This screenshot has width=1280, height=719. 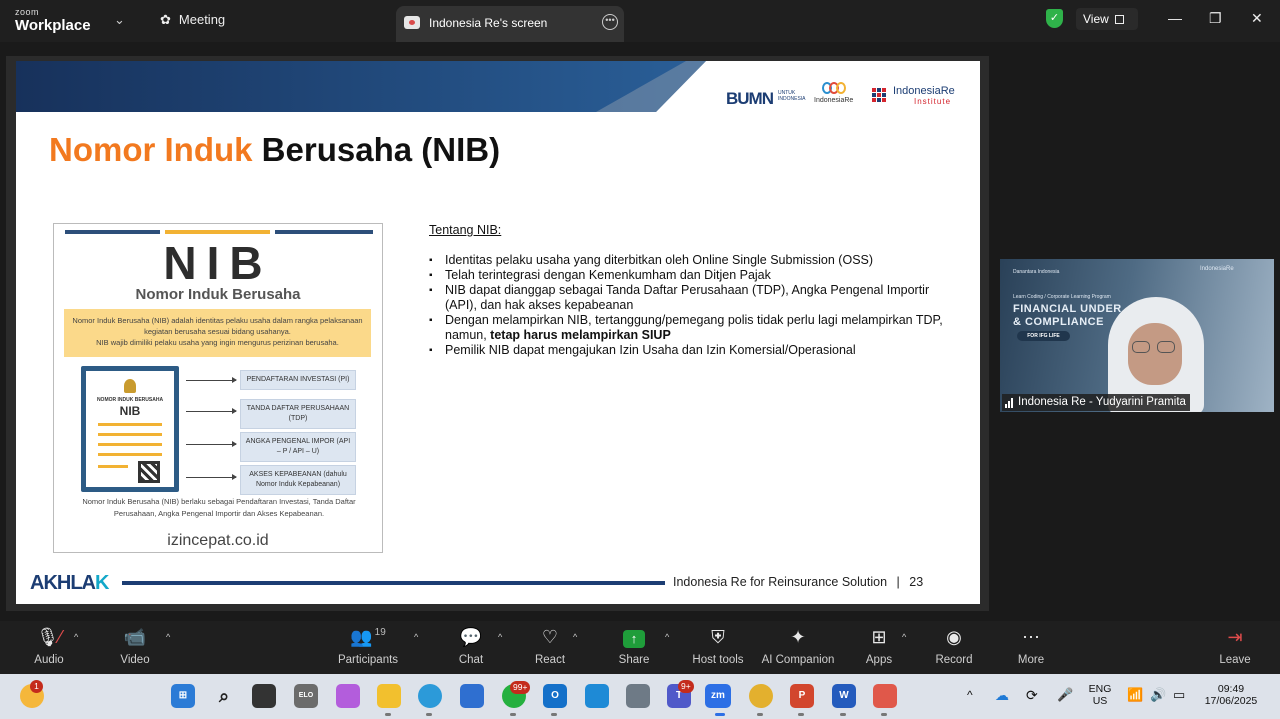 What do you see at coordinates (761, 696) in the screenshot?
I see `chrome-icon` at bounding box center [761, 696].